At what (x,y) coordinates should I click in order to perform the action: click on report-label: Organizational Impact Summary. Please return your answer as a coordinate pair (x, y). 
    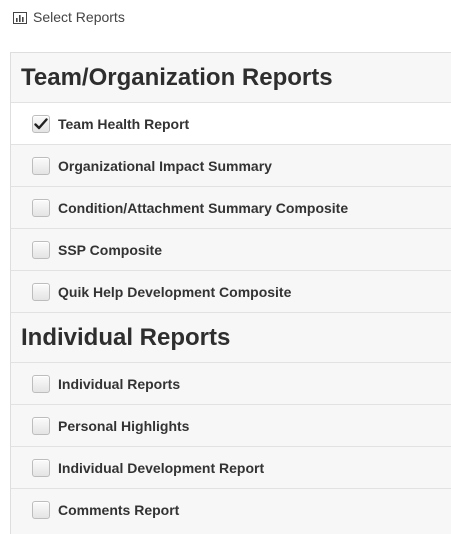
    Looking at the image, I should click on (165, 165).